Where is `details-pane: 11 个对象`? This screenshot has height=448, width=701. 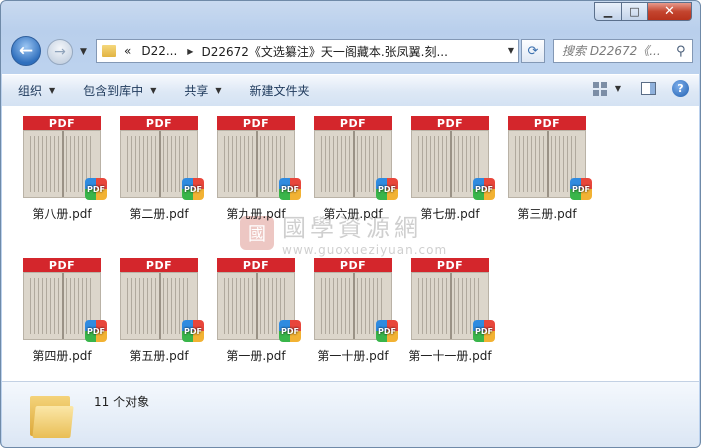
details-pane: 11 个对象 is located at coordinates (350, 414).